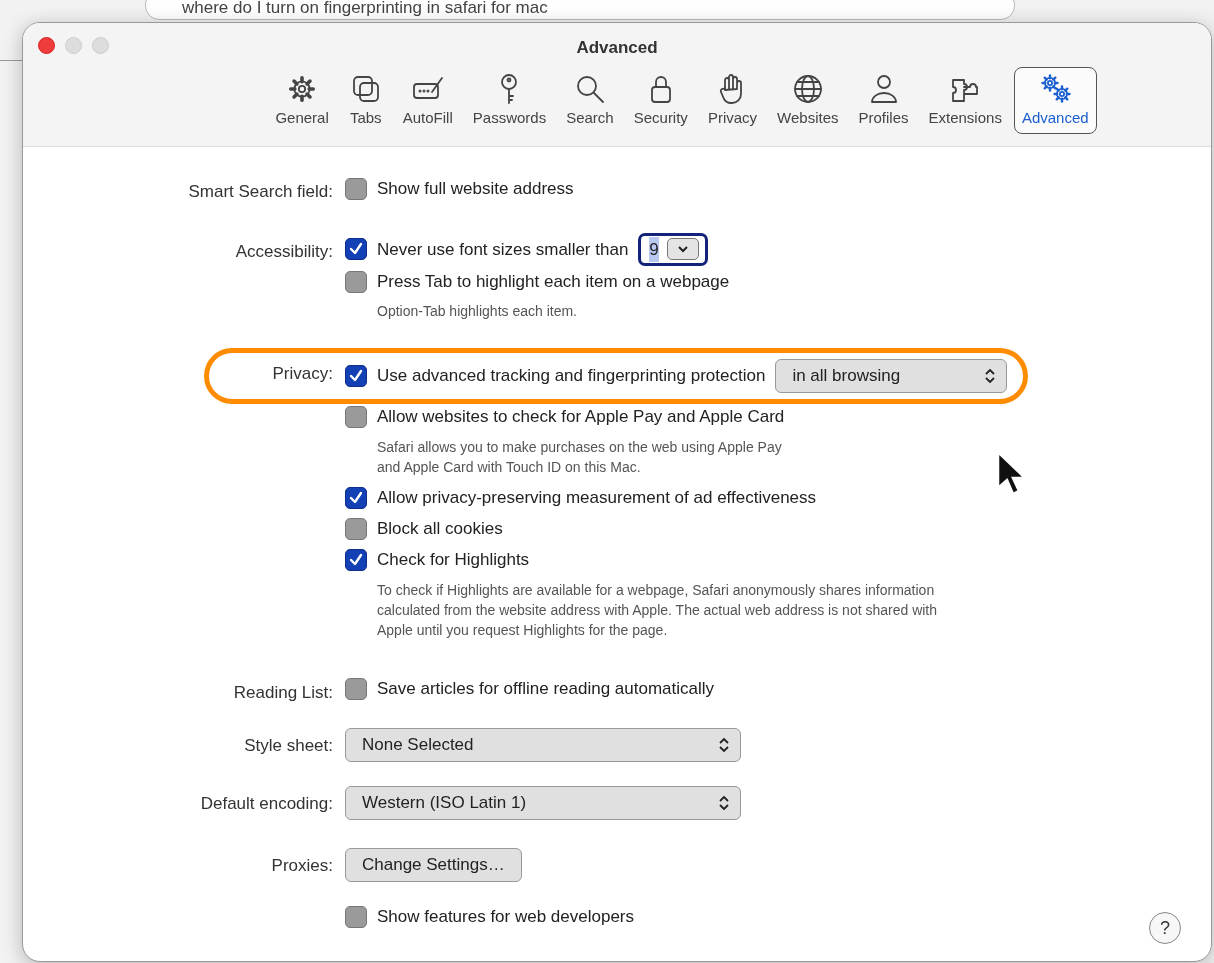  Describe the element at coordinates (283, 251) in the screenshot. I see `section-label: Accessibility:` at that location.